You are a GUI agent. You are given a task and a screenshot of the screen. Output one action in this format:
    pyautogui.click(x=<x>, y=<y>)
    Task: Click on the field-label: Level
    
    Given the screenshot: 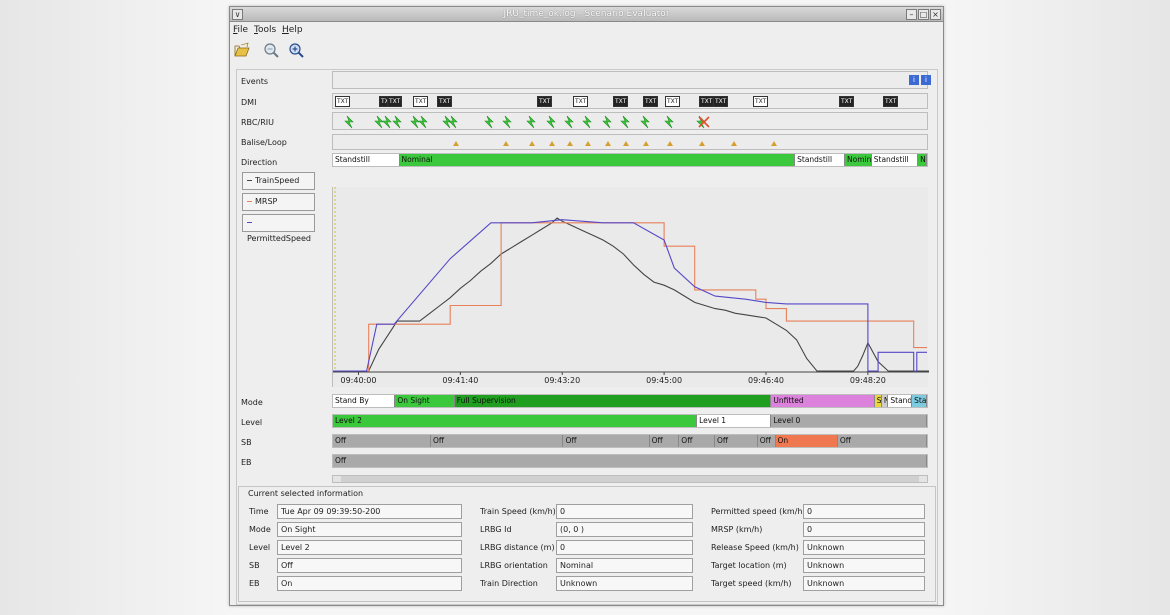 What is the action you would take?
    pyautogui.click(x=260, y=547)
    